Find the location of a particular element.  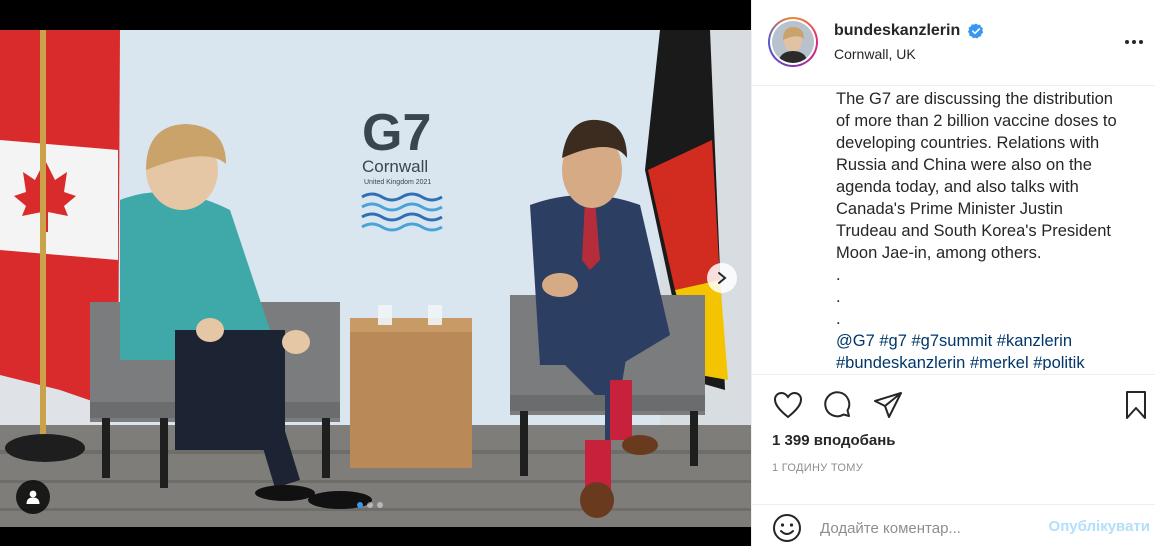

user-tag-icon is located at coordinates (33, 497).